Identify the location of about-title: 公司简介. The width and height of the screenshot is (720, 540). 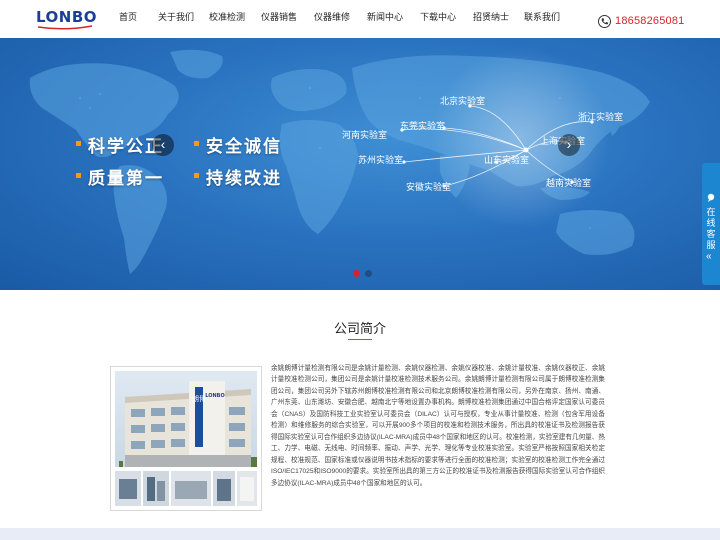
(359, 328).